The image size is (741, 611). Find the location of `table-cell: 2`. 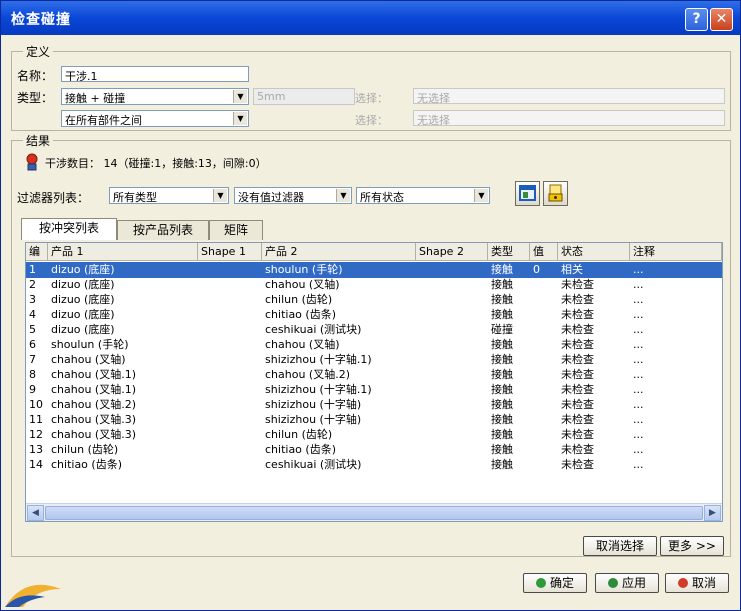

table-cell: 2 is located at coordinates (32, 284).